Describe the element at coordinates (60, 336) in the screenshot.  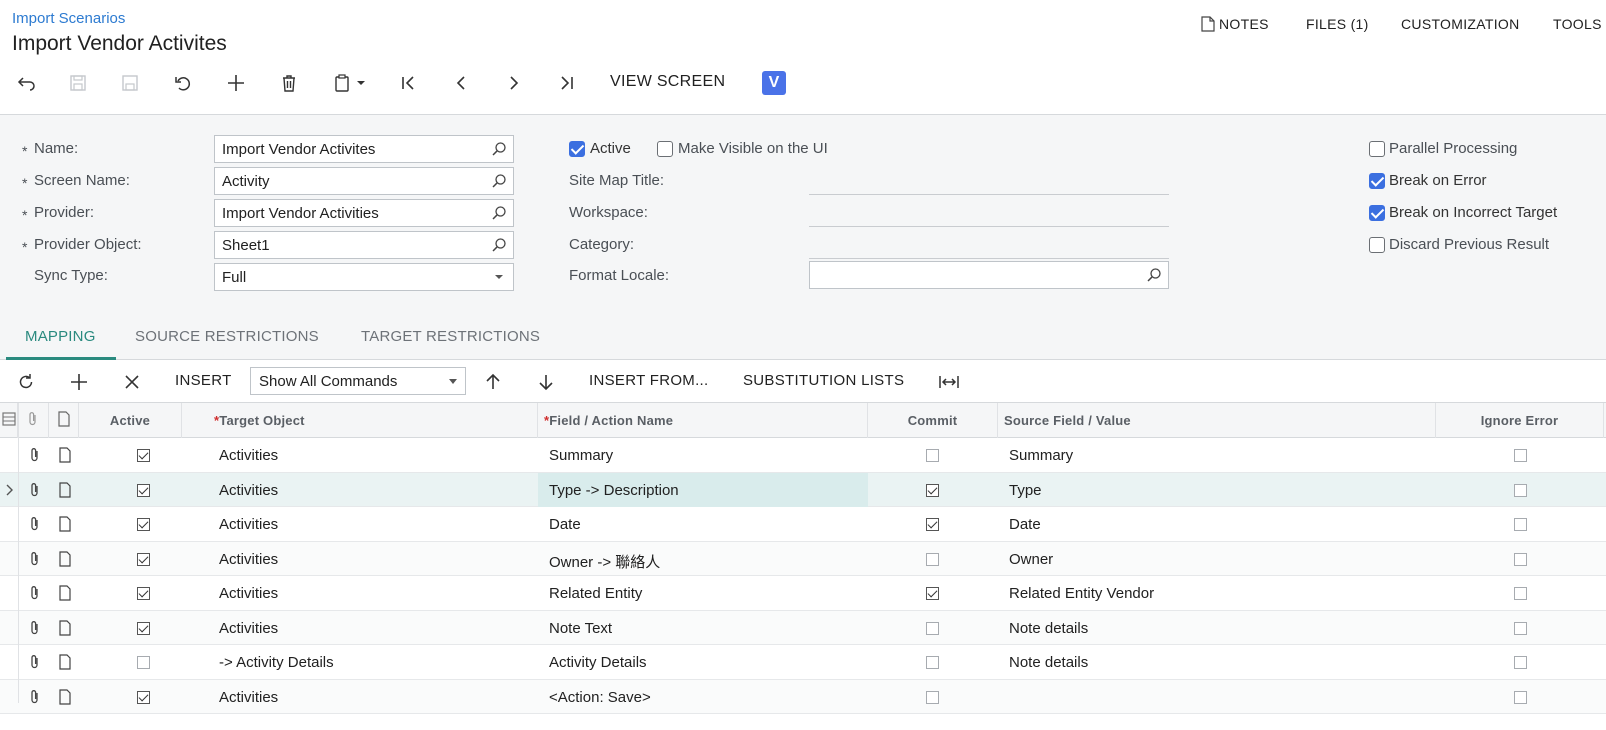
I see `tab-mapping: MAPPING` at that location.